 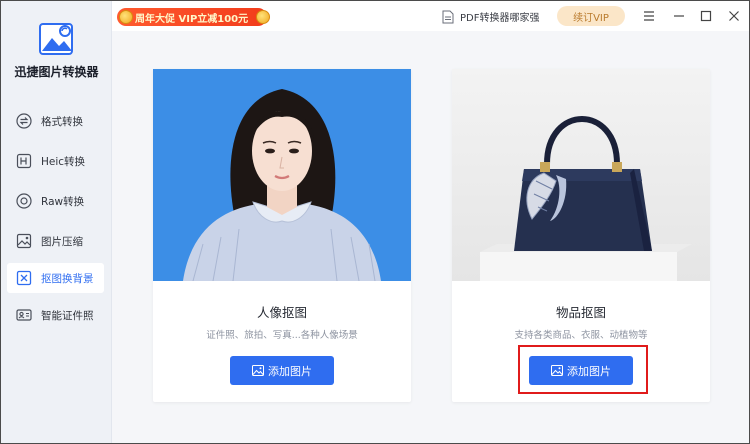 I want to click on convert-icon, so click(x=24, y=121).